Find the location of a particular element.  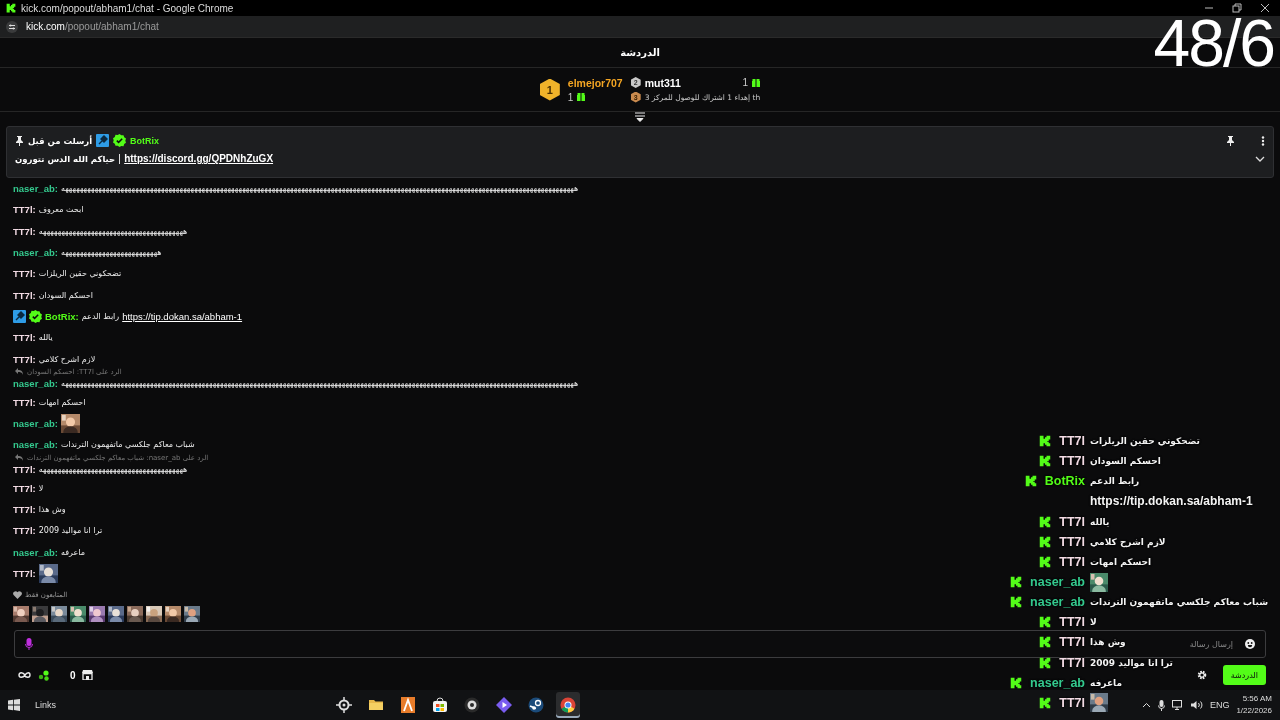

rank-badge: 1 is located at coordinates (549, 89).